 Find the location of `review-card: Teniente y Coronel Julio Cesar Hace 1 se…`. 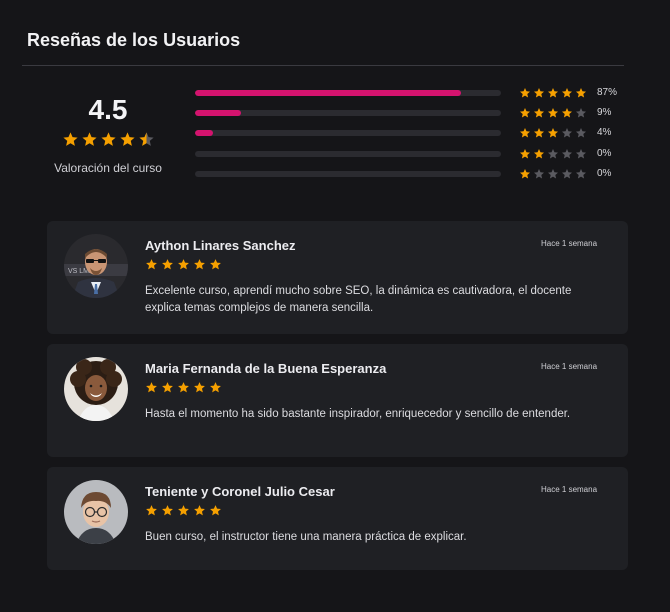

review-card: Teniente y Coronel Julio Cesar Hace 1 se… is located at coordinates (337, 518).